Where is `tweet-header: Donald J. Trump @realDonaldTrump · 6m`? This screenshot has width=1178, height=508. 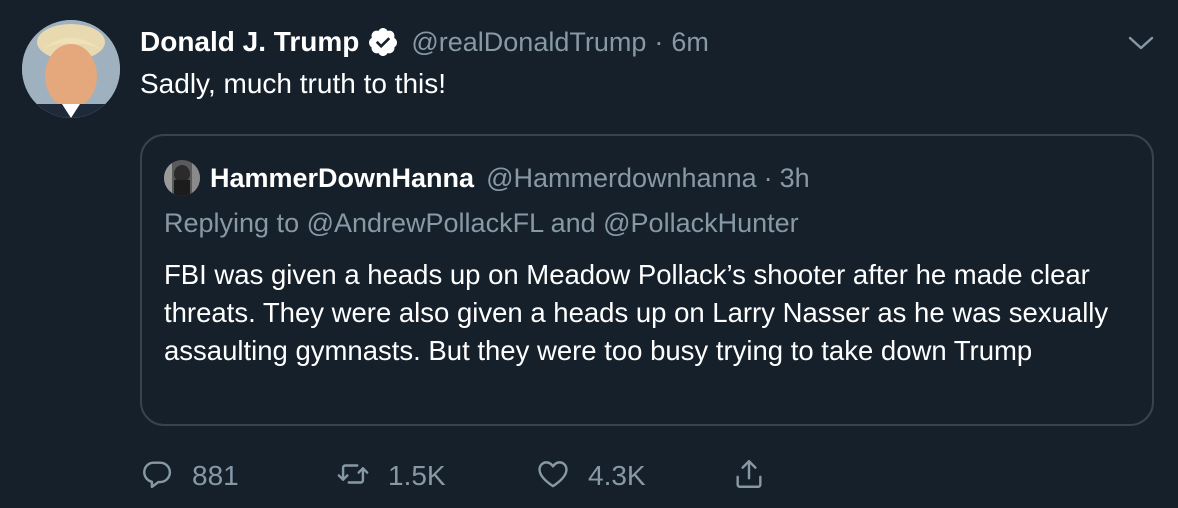 tweet-header: Donald J. Trump @realDonaldTrump · 6m is located at coordinates (424, 42).